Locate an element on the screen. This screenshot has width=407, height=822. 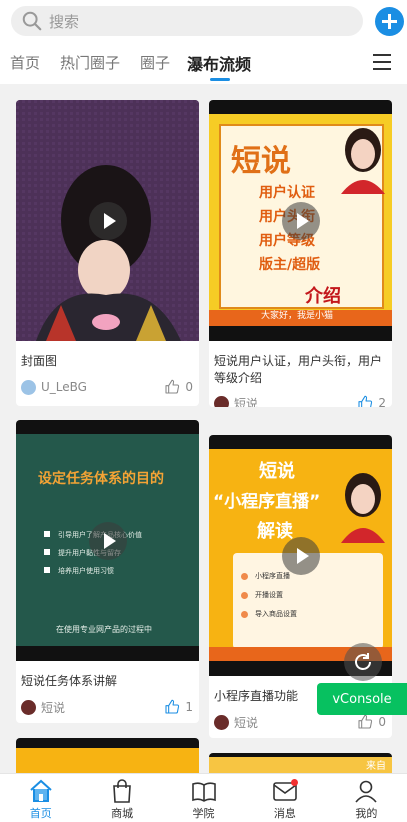
card-cover: 短说 “小程序直播” 解读 小程序直播 开播设置 导入商品设置 is located at coordinates (300, 555).